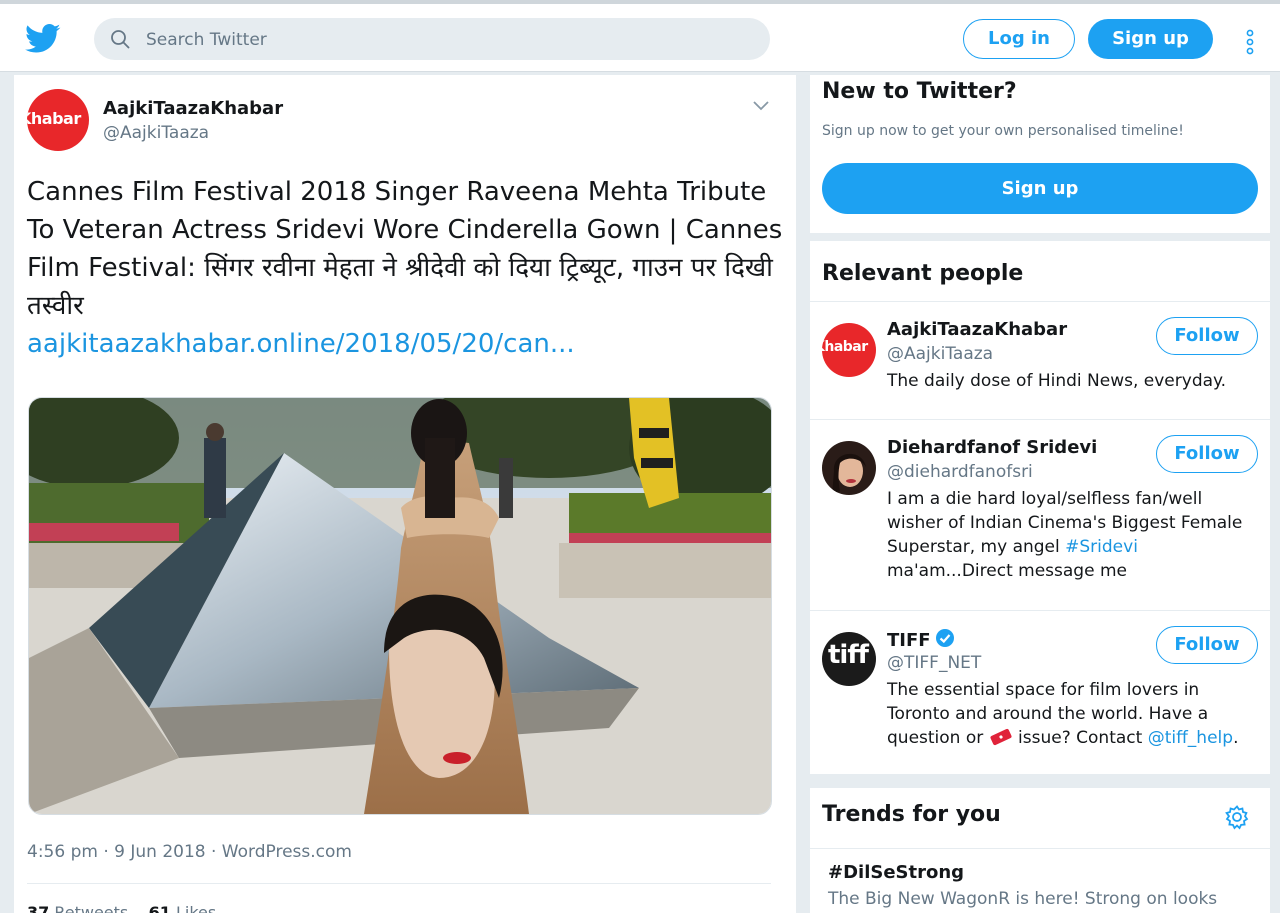 This screenshot has height=913, width=1280. What do you see at coordinates (911, 814) in the screenshot?
I see `panel-title: Trends for you` at bounding box center [911, 814].